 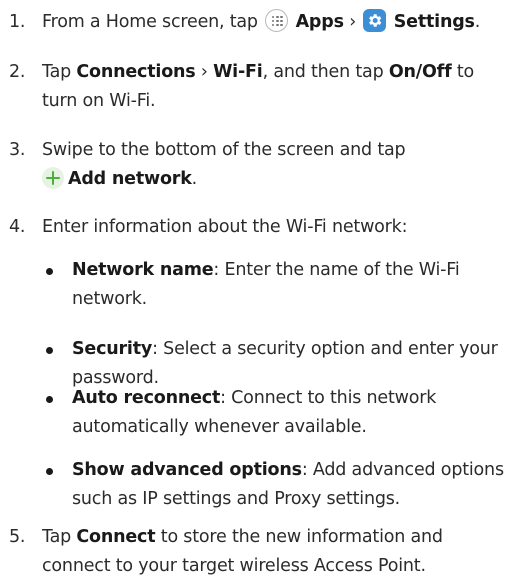 I want to click on onoff-label: On/Off, so click(x=420, y=72).